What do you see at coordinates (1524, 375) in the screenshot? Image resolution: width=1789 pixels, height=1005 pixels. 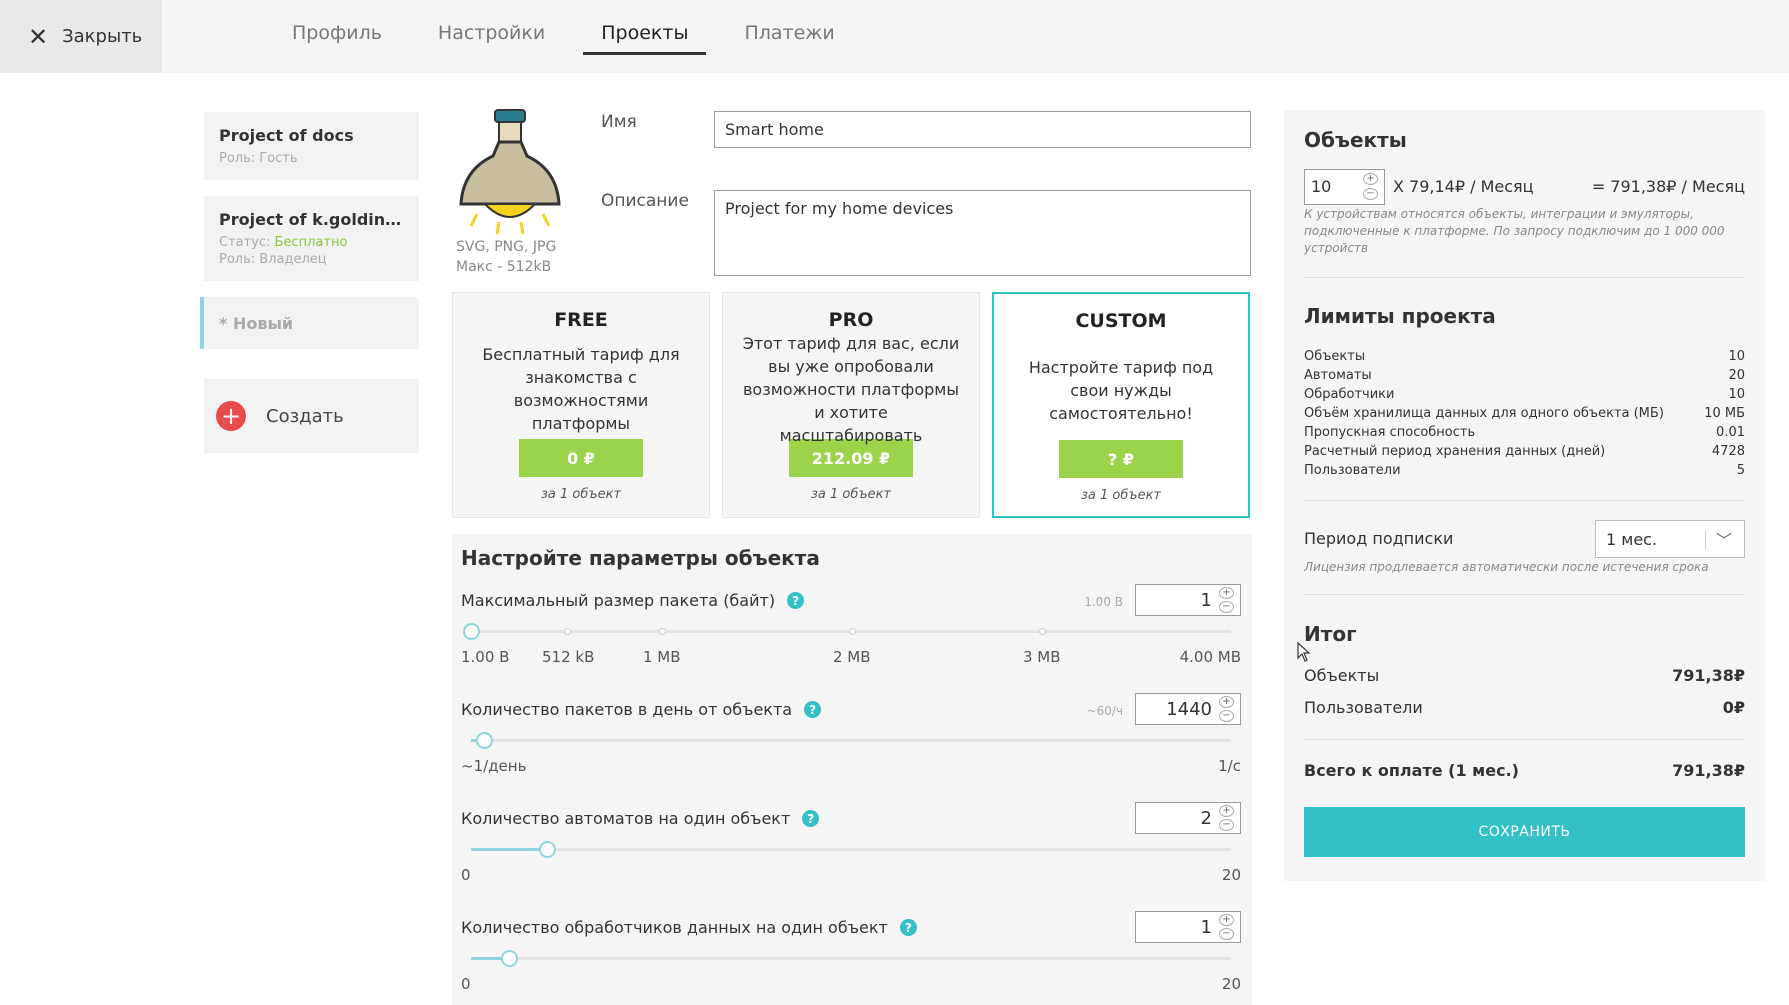 I see `limit-row: Автоматы 20` at bounding box center [1524, 375].